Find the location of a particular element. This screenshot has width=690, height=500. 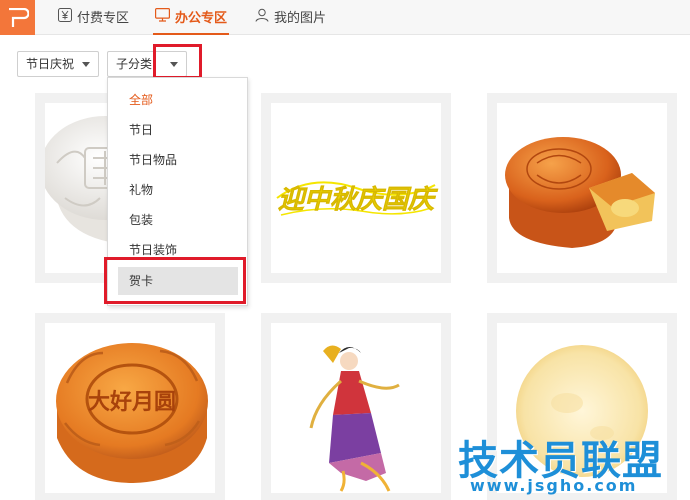

dropdown-item-all: 全部 is located at coordinates (177, 100).